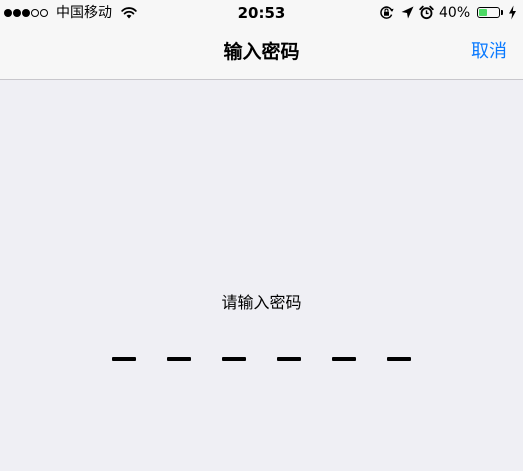 The height and width of the screenshot is (471, 523). Describe the element at coordinates (261, 302) in the screenshot. I see `passcode-prompt: 请输入密码` at that location.